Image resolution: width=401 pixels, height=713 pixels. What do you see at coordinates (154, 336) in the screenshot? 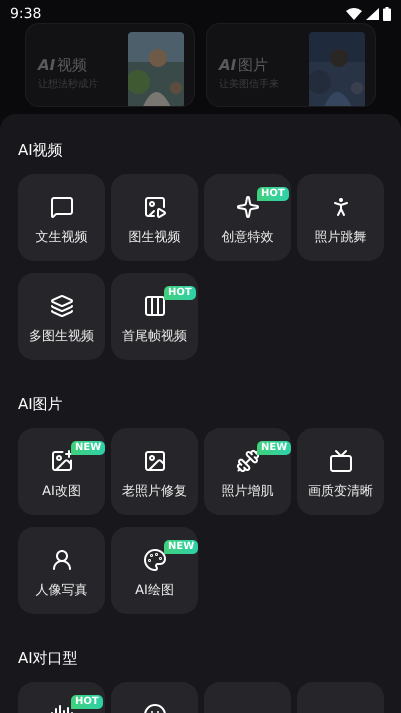
I see `tile-label: 首尾帧视频` at bounding box center [154, 336].